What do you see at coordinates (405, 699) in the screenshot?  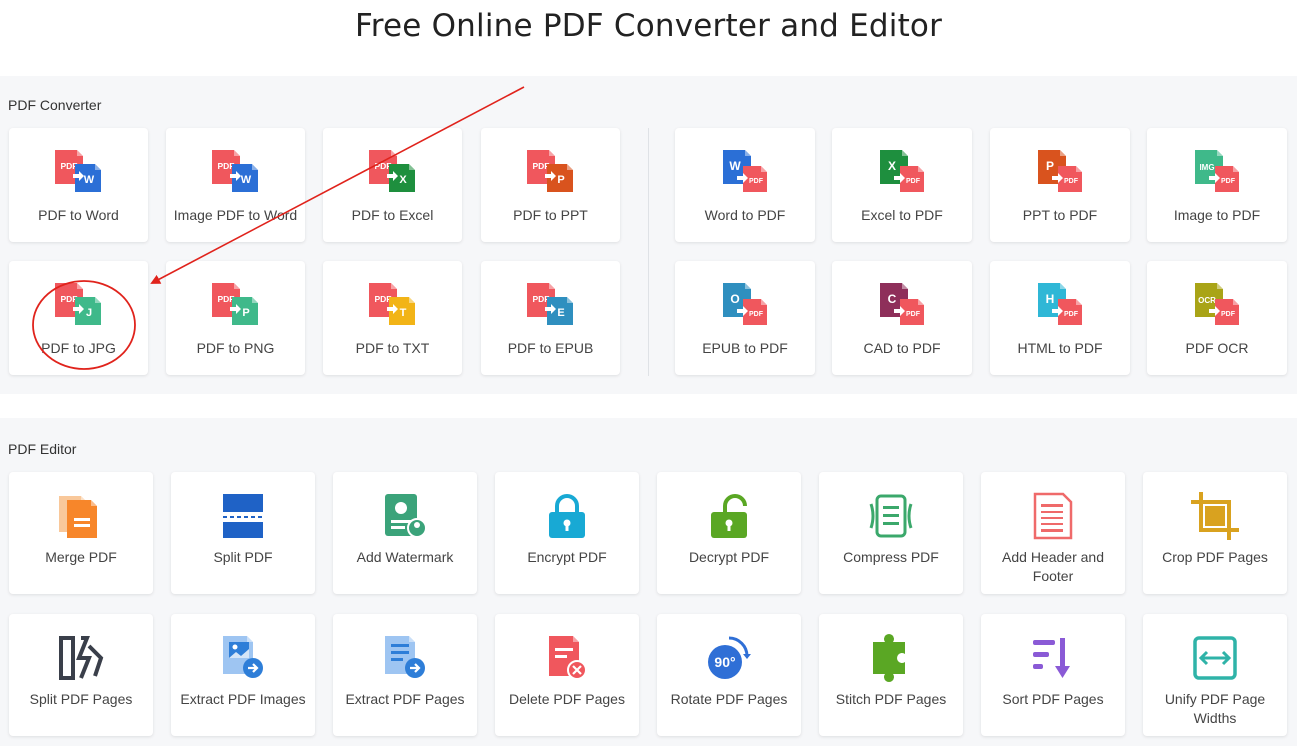 I see `card-label: Extract PDF Pages` at bounding box center [405, 699].